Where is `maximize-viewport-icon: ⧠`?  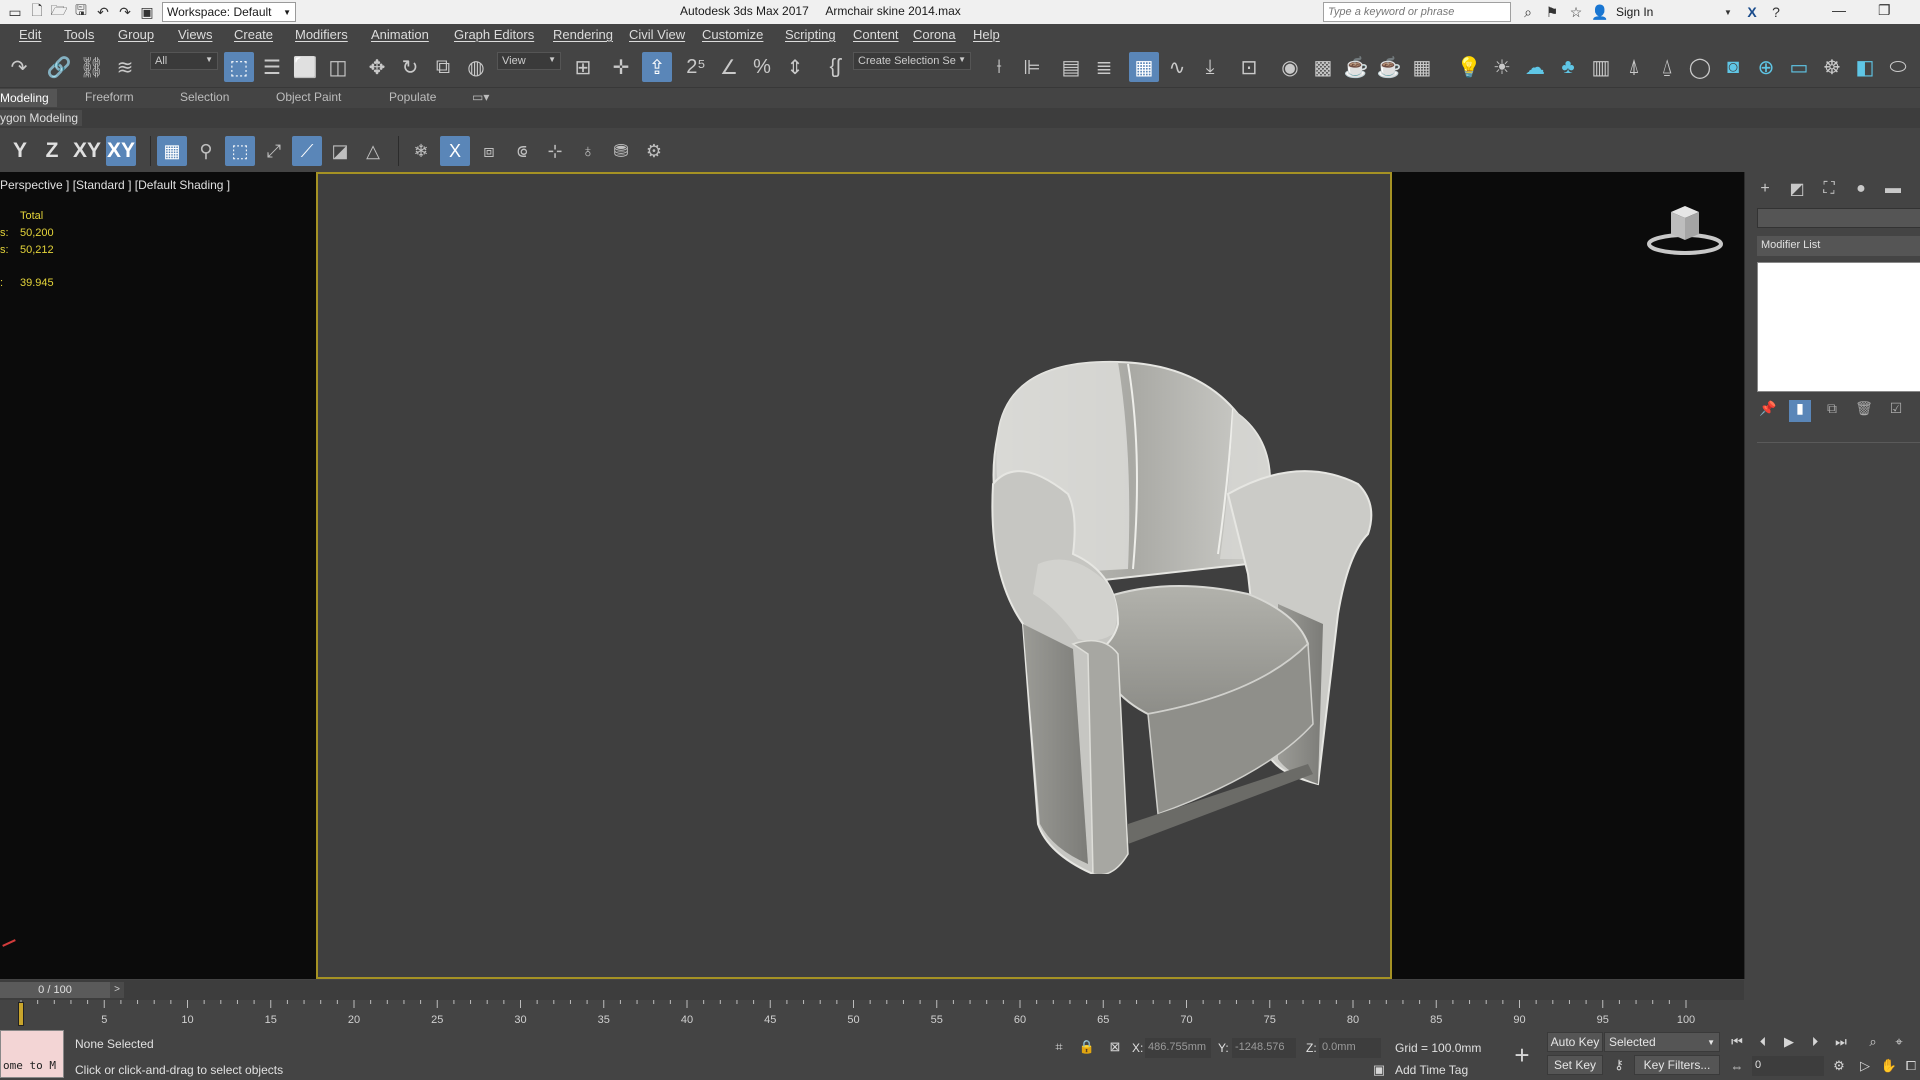 maximize-viewport-icon: ⧠ is located at coordinates (1910, 1066).